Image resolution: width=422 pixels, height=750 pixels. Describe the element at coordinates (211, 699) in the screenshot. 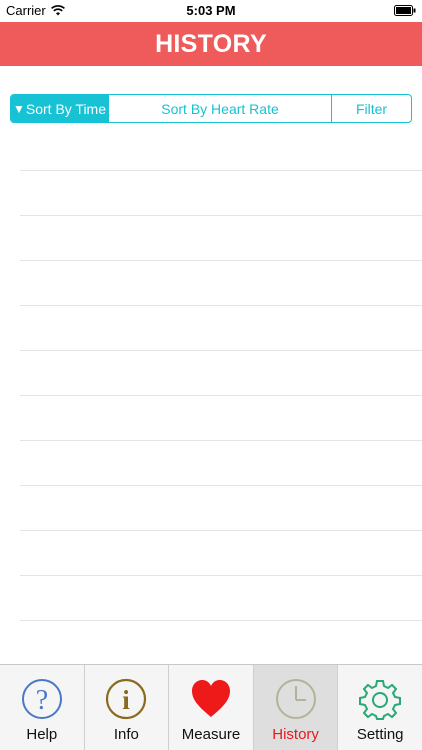

I see `heart-icon` at that location.